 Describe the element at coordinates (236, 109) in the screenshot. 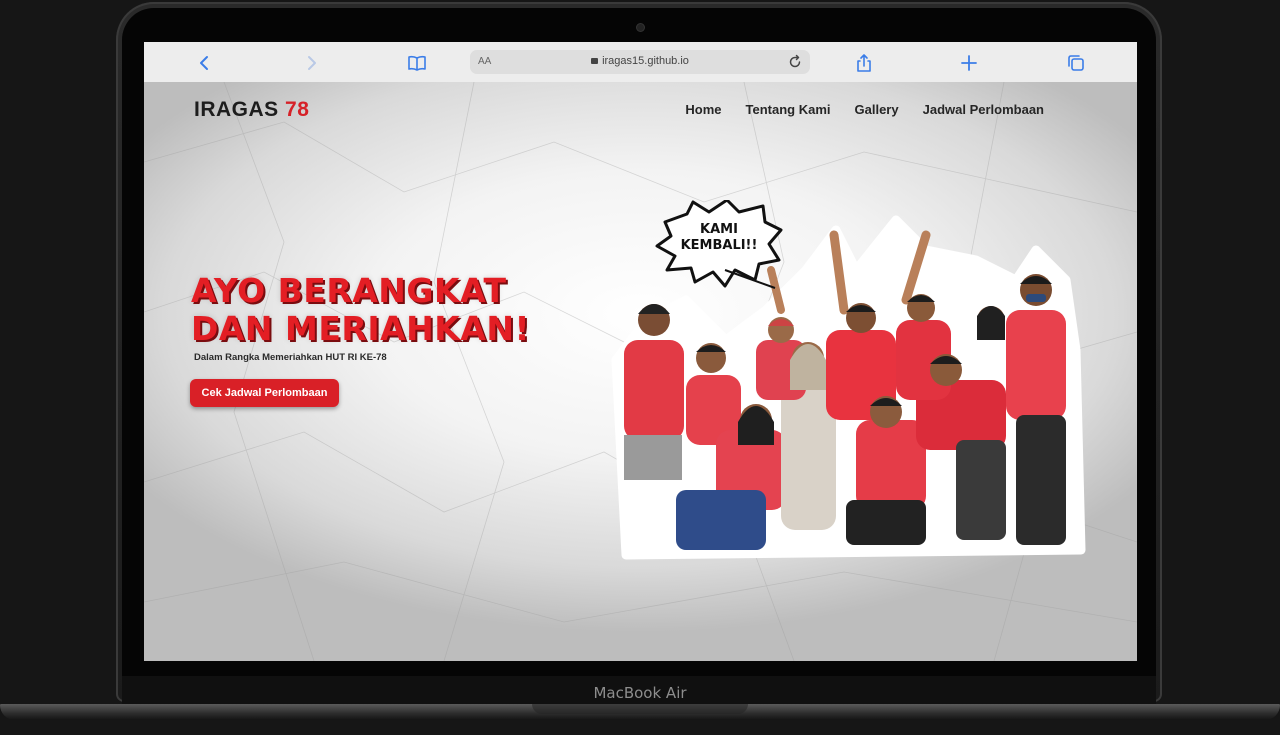

I see `logo-text: IRAGAS` at that location.